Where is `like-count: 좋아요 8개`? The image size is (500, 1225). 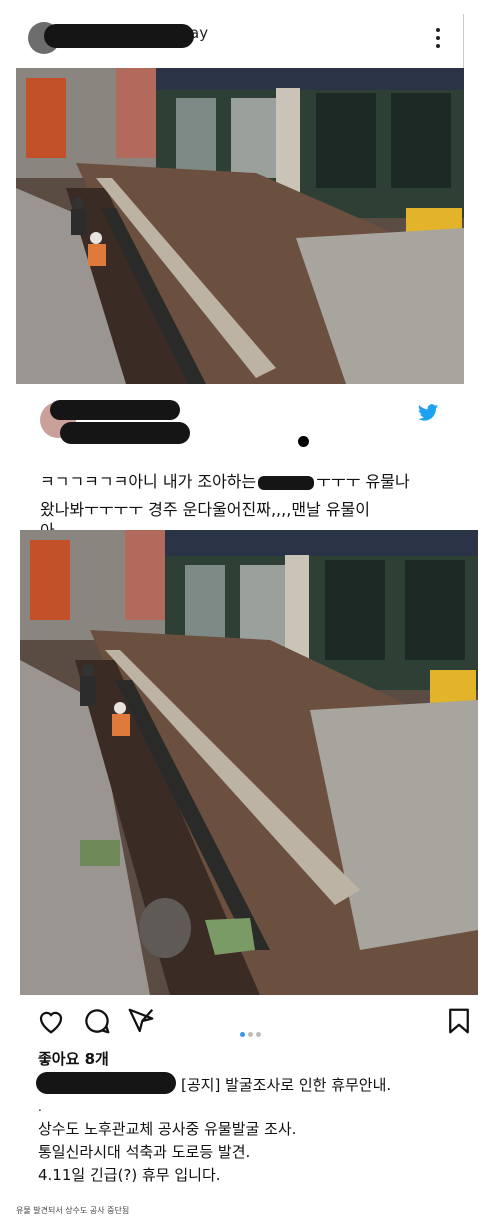
like-count: 좋아요 8개 is located at coordinates (73, 1058).